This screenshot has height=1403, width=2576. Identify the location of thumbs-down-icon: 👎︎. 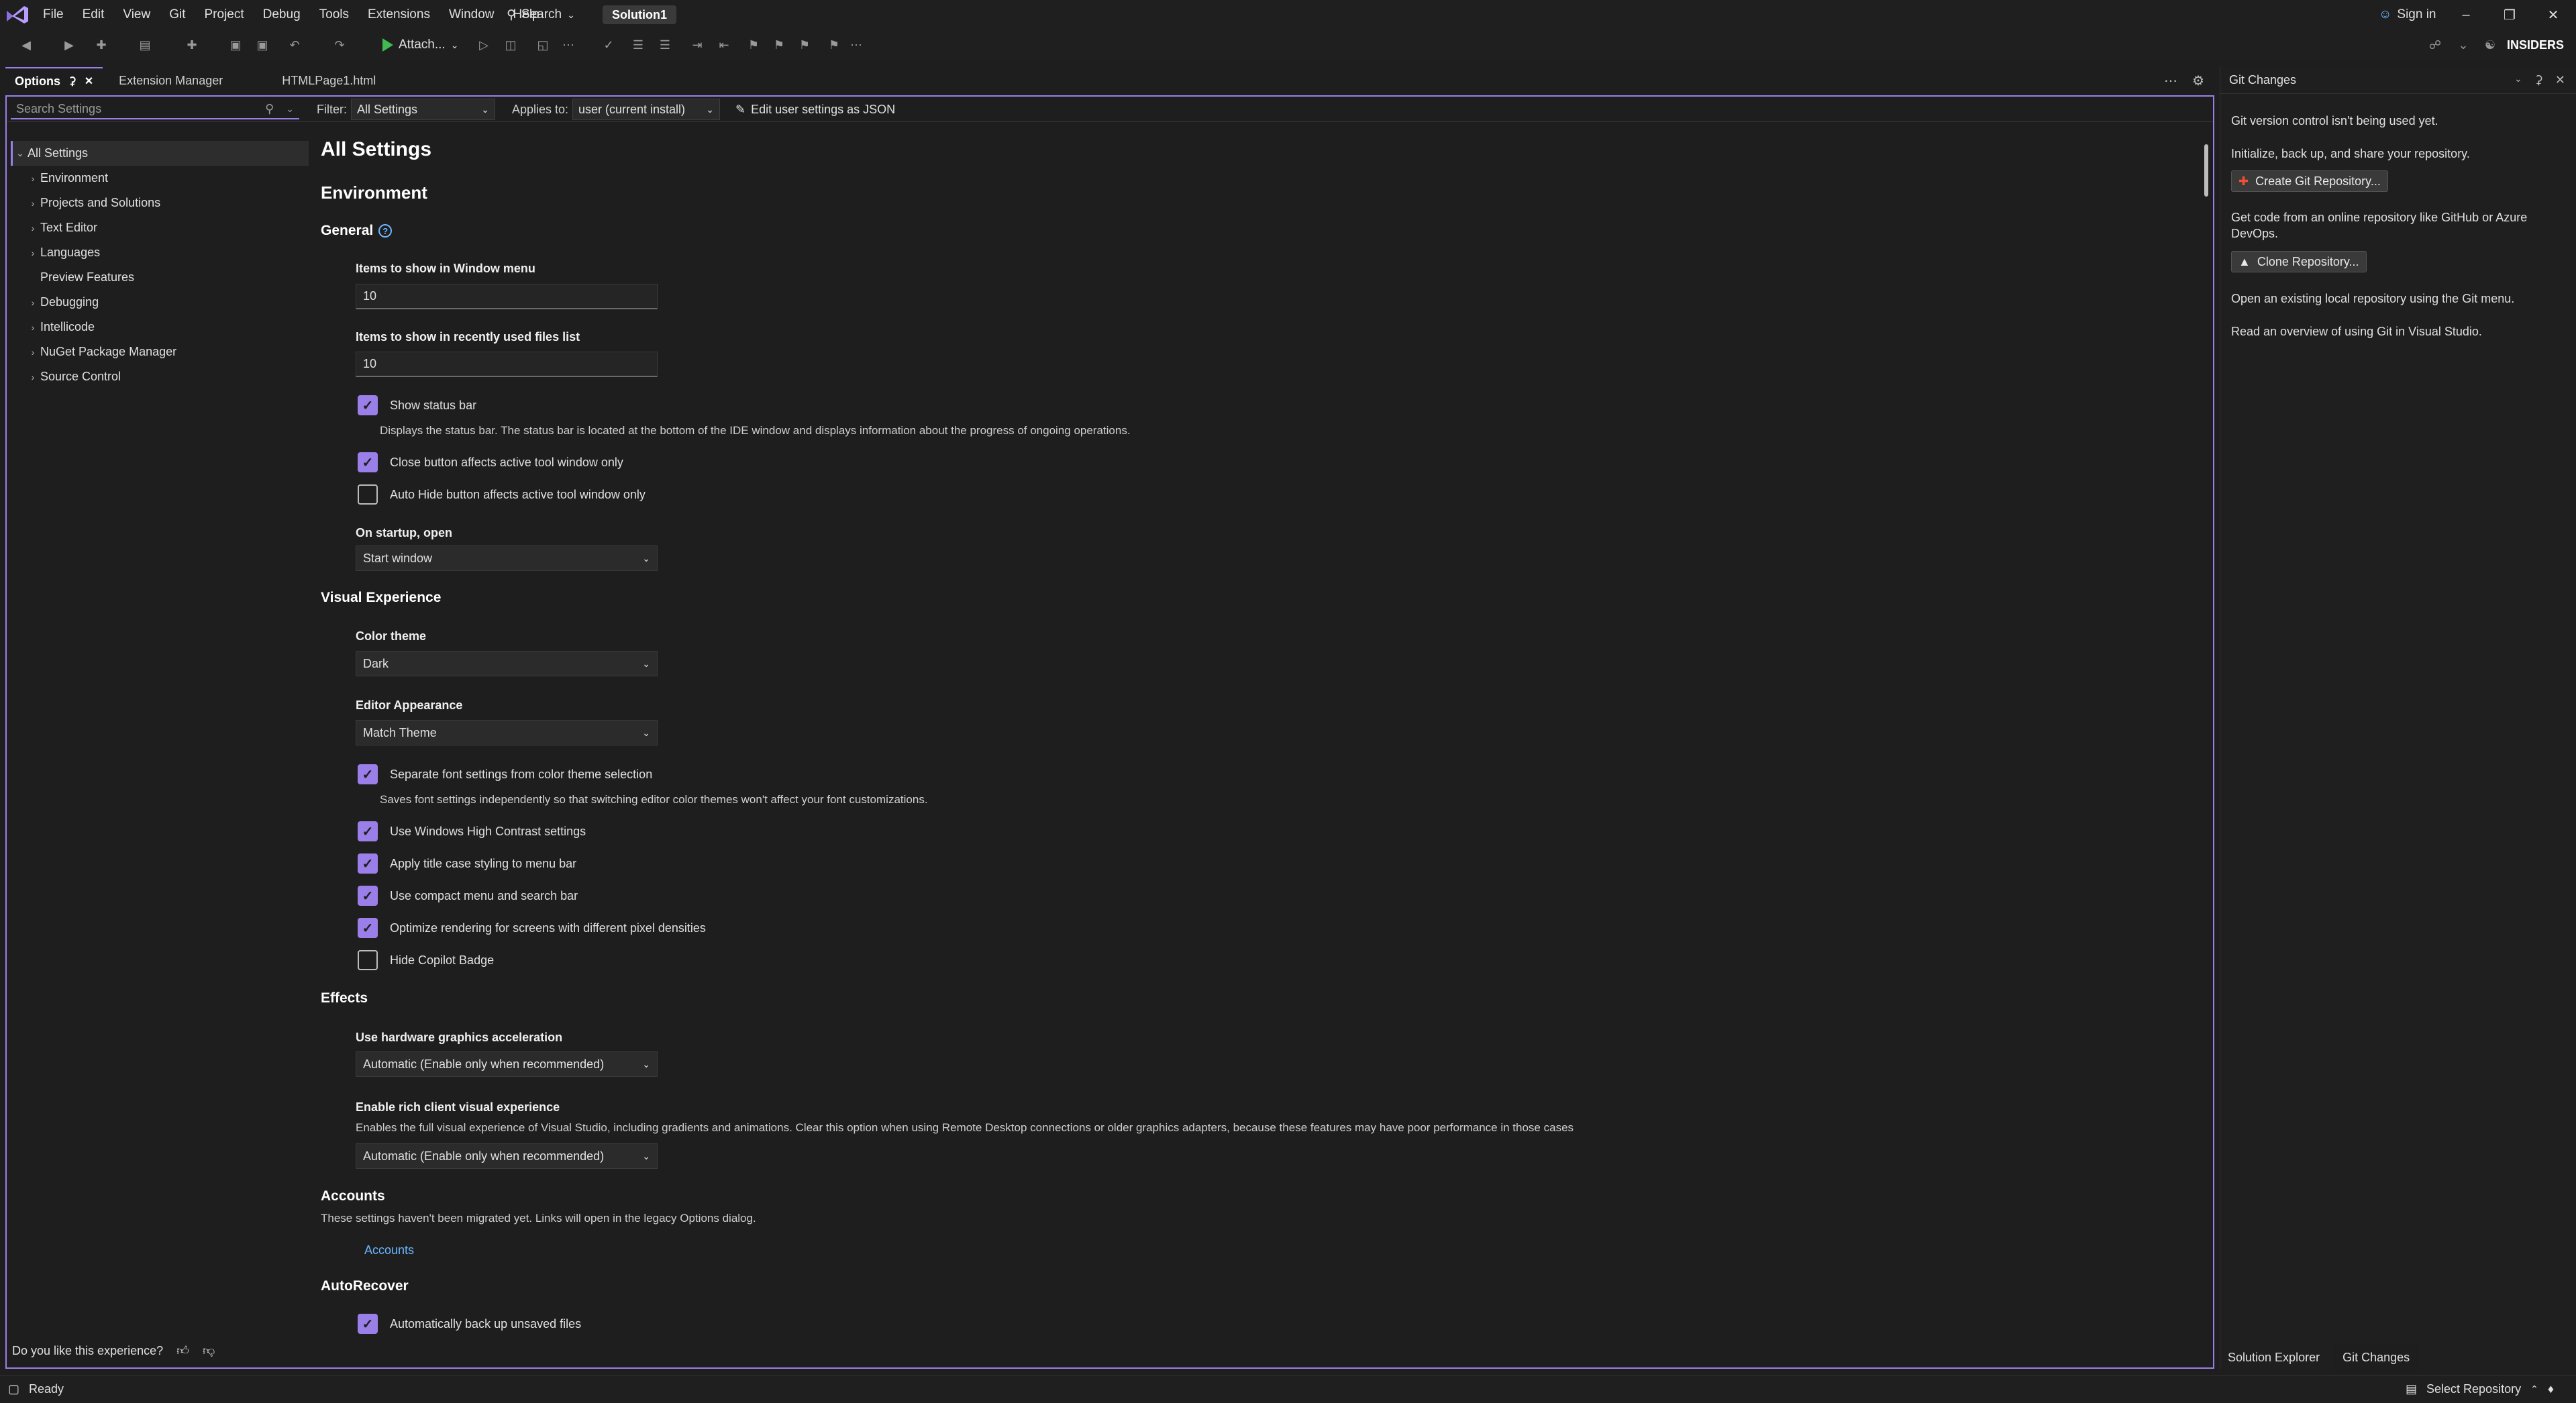
(209, 1351).